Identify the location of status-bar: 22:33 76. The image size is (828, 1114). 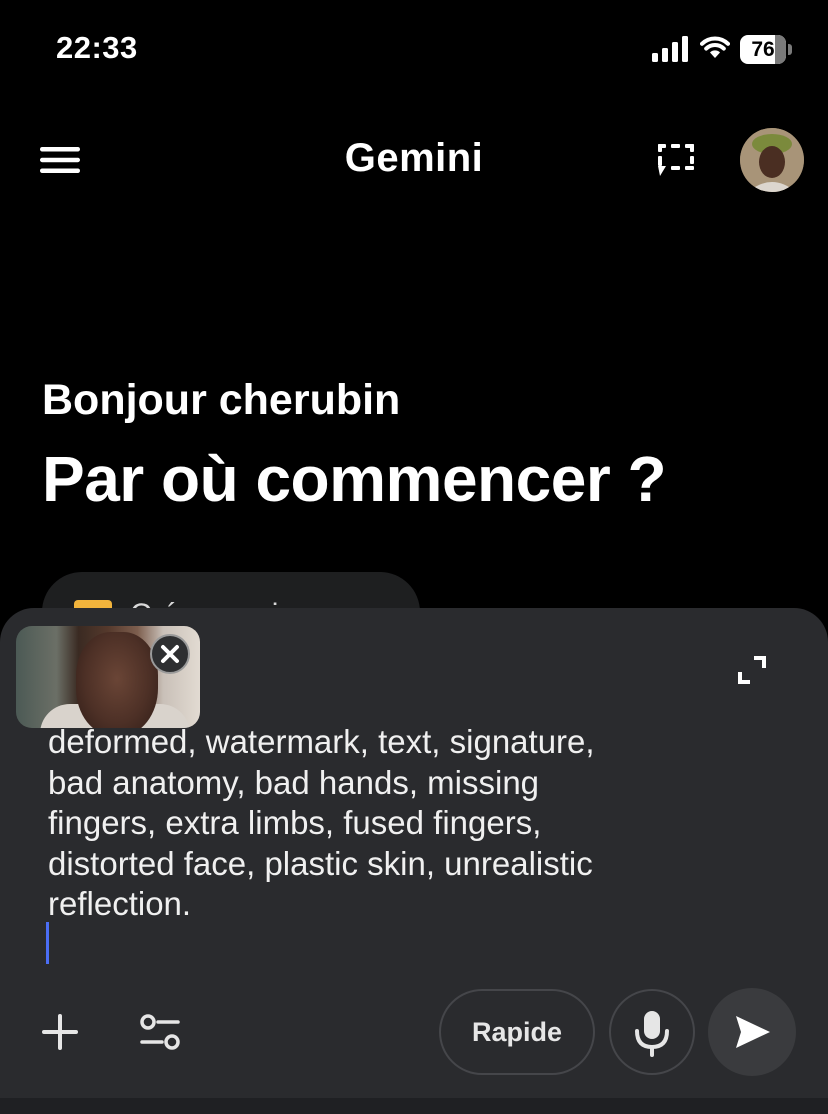
(414, 50).